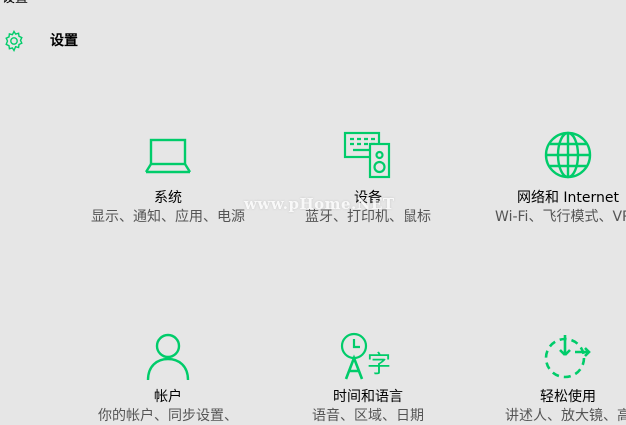 The height and width of the screenshot is (425, 626). Describe the element at coordinates (379, 364) in the screenshot. I see `svg-text: 字` at that location.